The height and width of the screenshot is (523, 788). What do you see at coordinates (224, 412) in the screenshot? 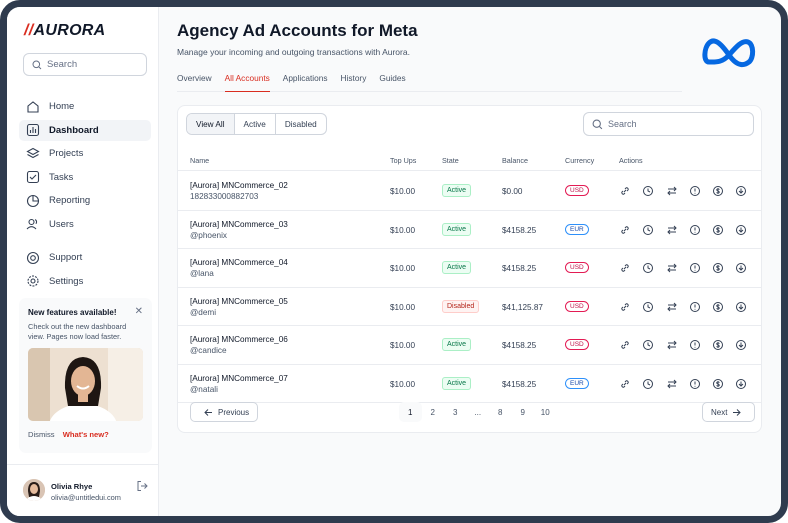
I see `previous-button: Previous` at bounding box center [224, 412].